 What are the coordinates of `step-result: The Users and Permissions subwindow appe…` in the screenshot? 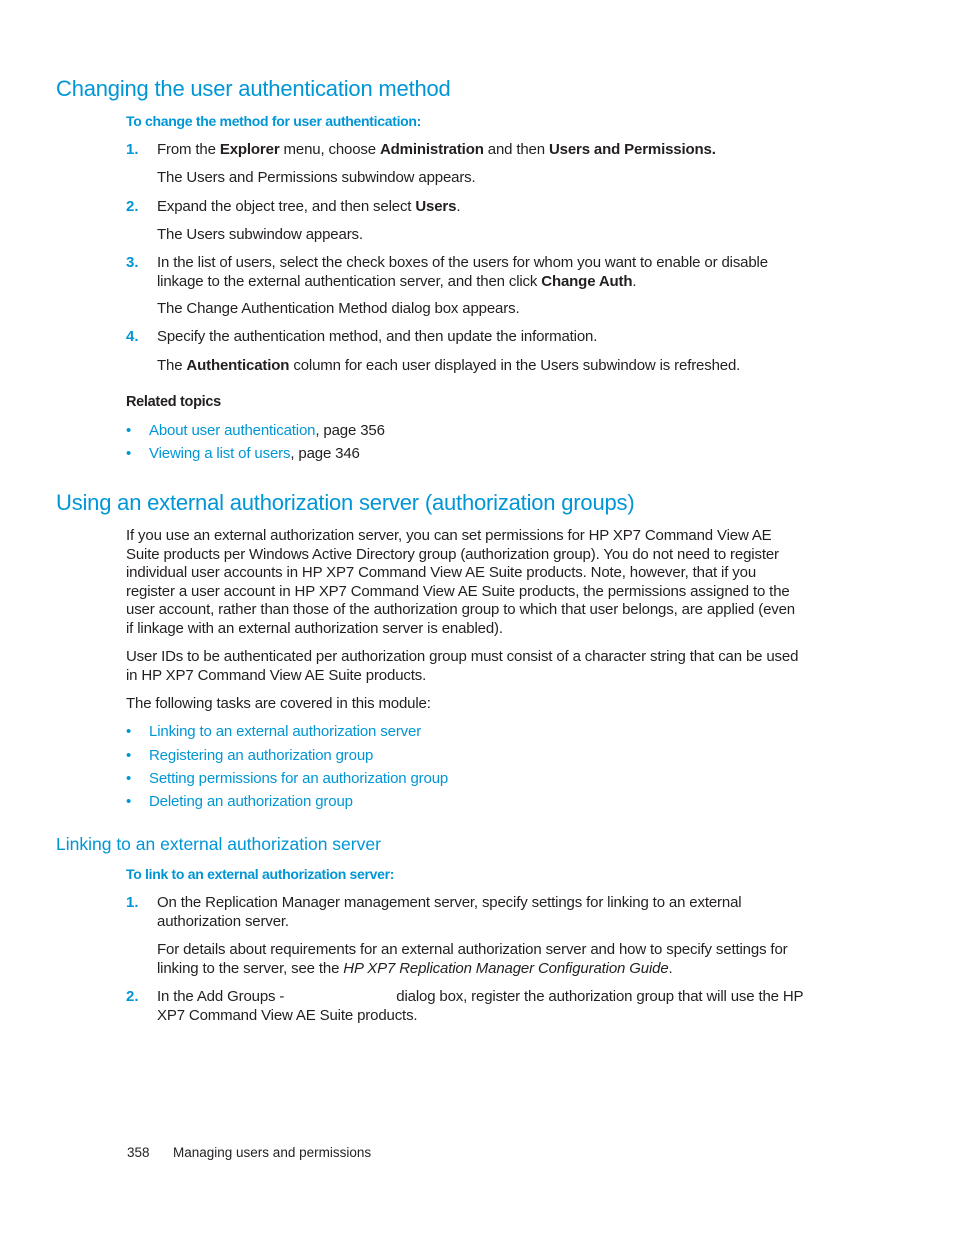 It's located at (316, 177).